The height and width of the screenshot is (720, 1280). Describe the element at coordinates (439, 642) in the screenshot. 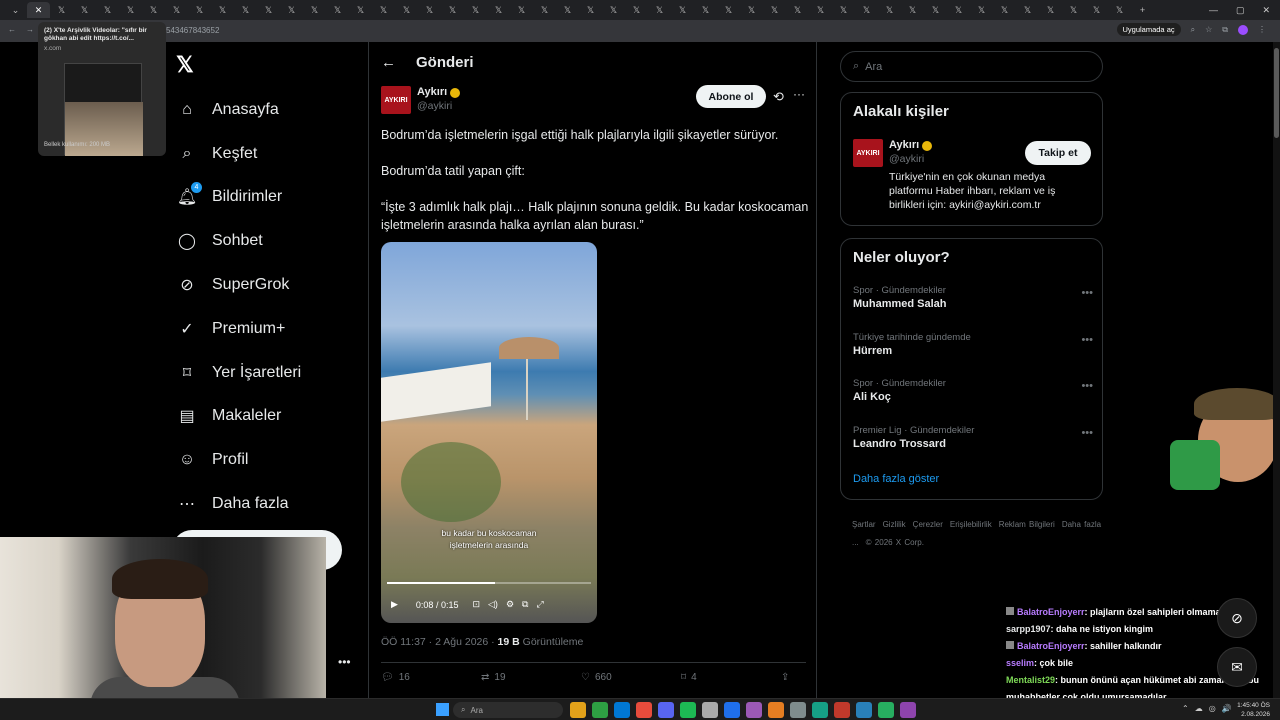

I see `post-timestamp: ÖÖ 11:37 · 2 Ağu 2026 ·` at that location.